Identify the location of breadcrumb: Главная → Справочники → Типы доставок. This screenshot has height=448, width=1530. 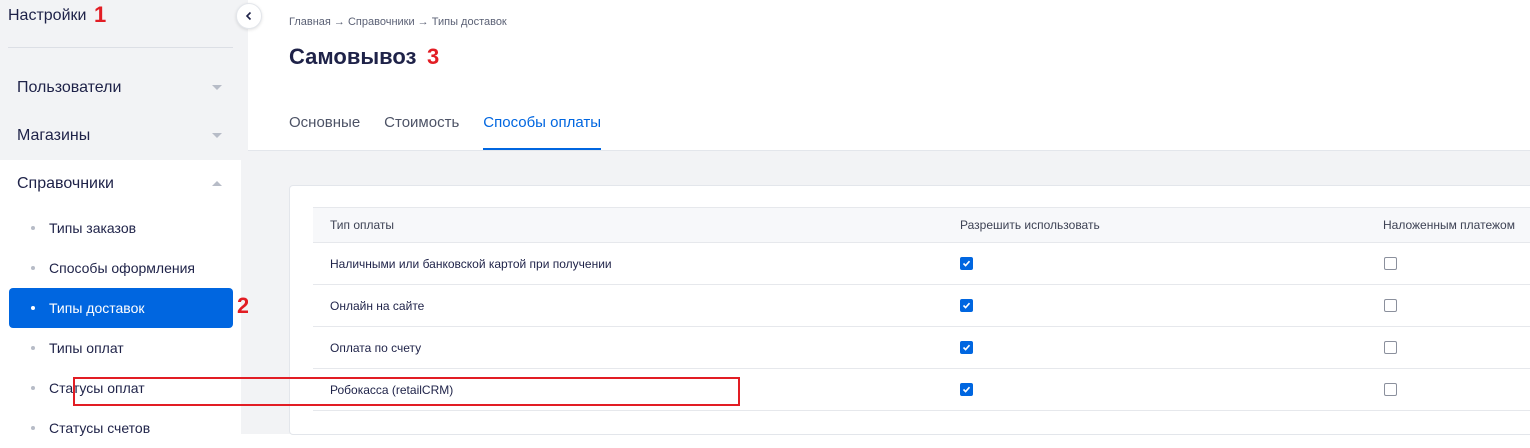
(398, 22).